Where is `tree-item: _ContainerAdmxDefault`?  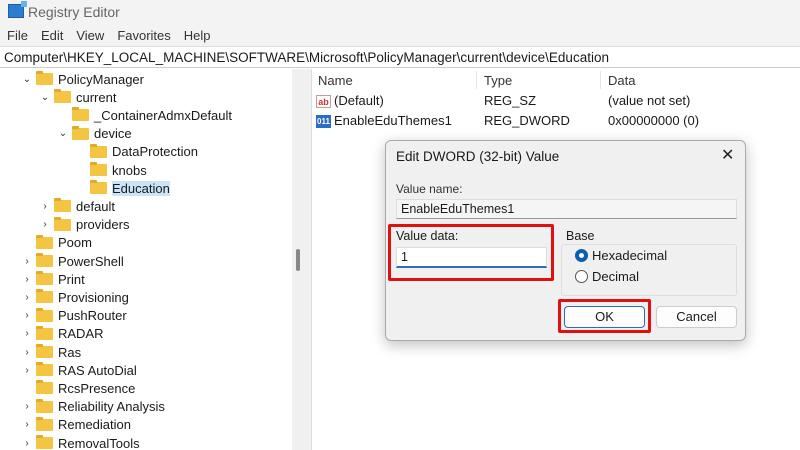 tree-item: _ContainerAdmxDefault is located at coordinates (145, 115).